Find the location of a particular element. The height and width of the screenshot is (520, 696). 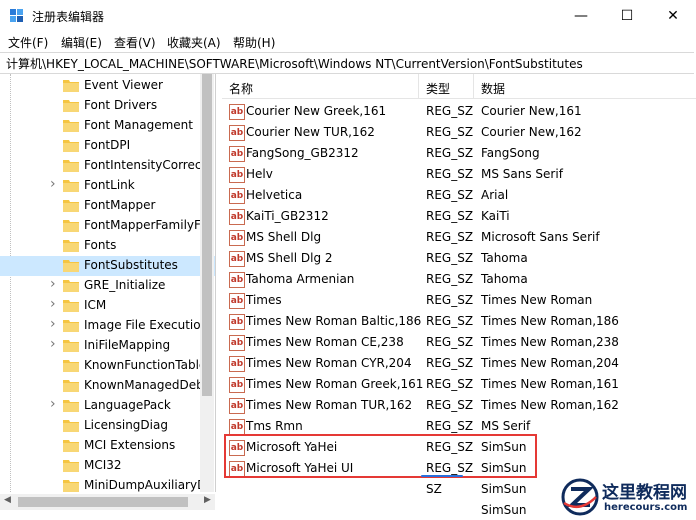

tree-horizontal-scrollbar: ◀ ▶ is located at coordinates (107, 502).